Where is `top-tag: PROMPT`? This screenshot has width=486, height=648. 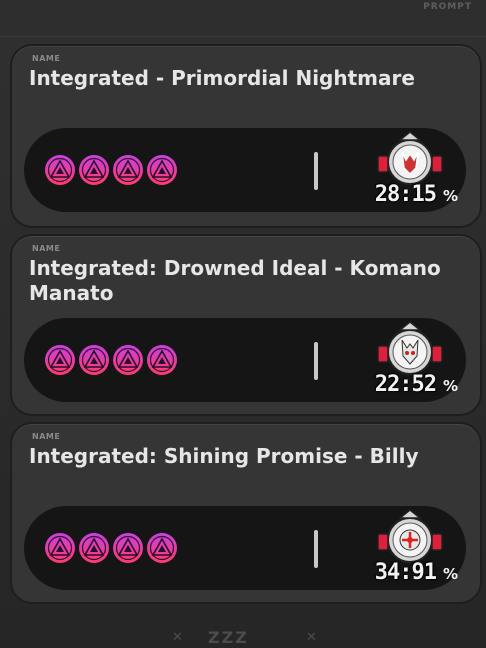 top-tag: PROMPT is located at coordinates (447, 7).